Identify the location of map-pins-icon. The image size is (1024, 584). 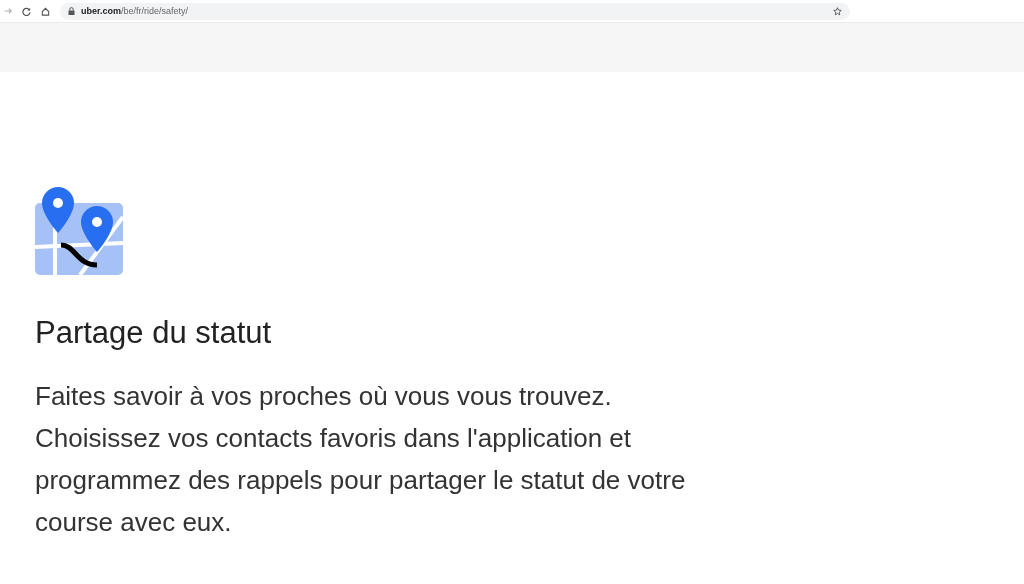
(79, 232).